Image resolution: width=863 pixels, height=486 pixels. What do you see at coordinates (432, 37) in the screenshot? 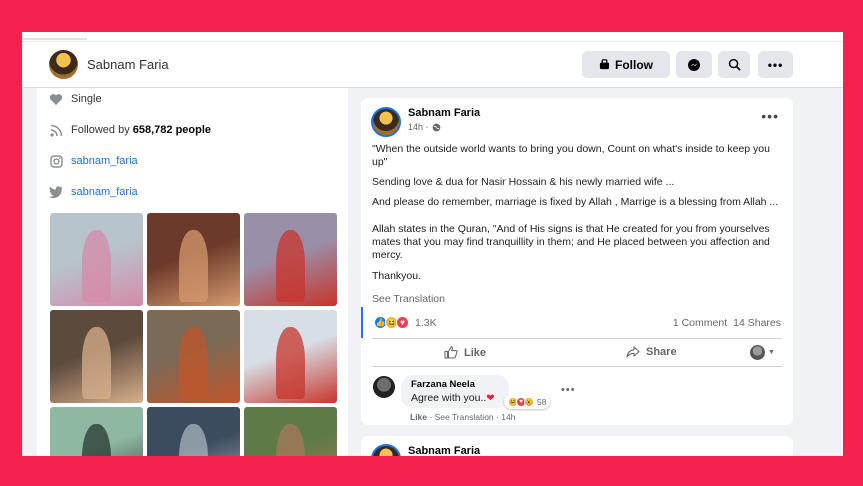
I see `browser-top-strip` at bounding box center [432, 37].